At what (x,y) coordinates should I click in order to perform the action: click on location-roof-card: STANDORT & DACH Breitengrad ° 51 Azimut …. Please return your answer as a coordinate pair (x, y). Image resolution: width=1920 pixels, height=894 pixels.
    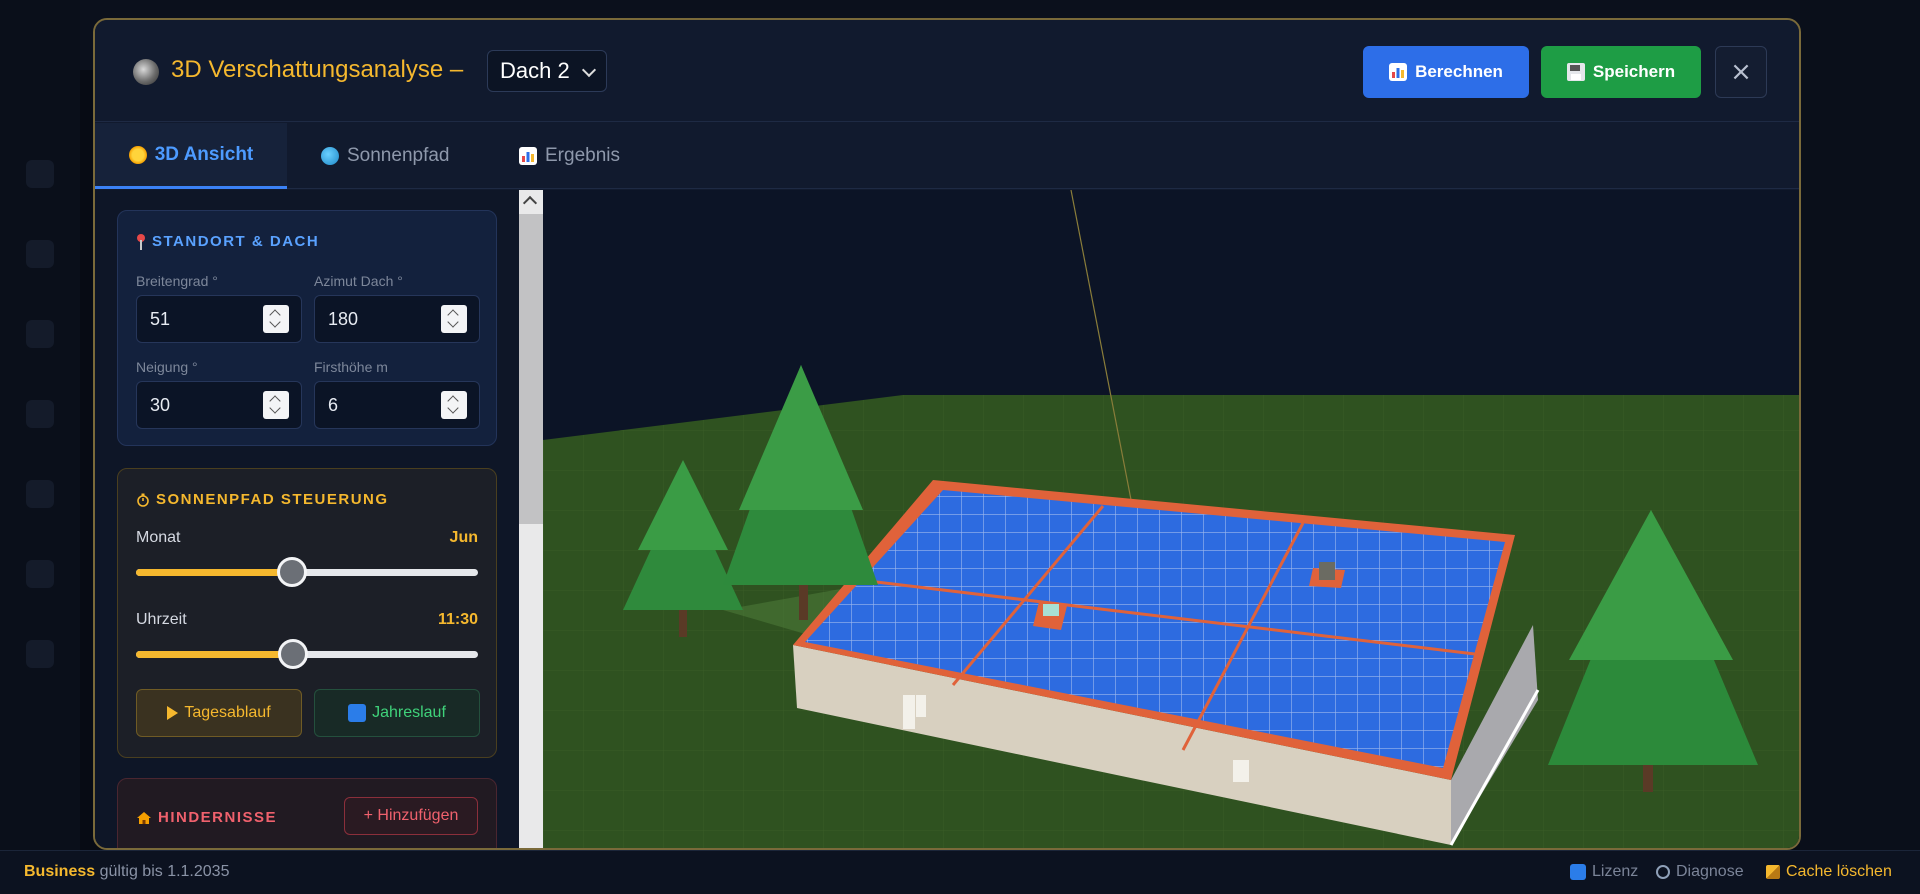
    Looking at the image, I should click on (307, 328).